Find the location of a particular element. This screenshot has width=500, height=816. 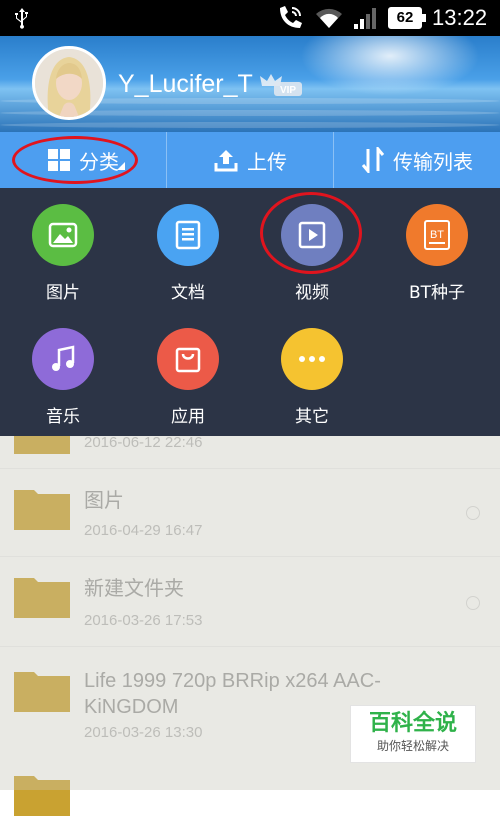

highlight-ring-category is located at coordinates (75, 160).